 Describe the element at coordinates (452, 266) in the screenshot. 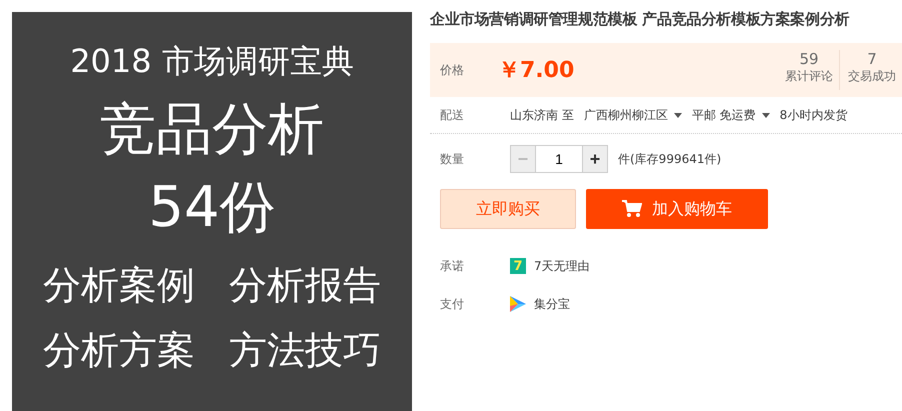

I see `service-label: 承诺` at that location.